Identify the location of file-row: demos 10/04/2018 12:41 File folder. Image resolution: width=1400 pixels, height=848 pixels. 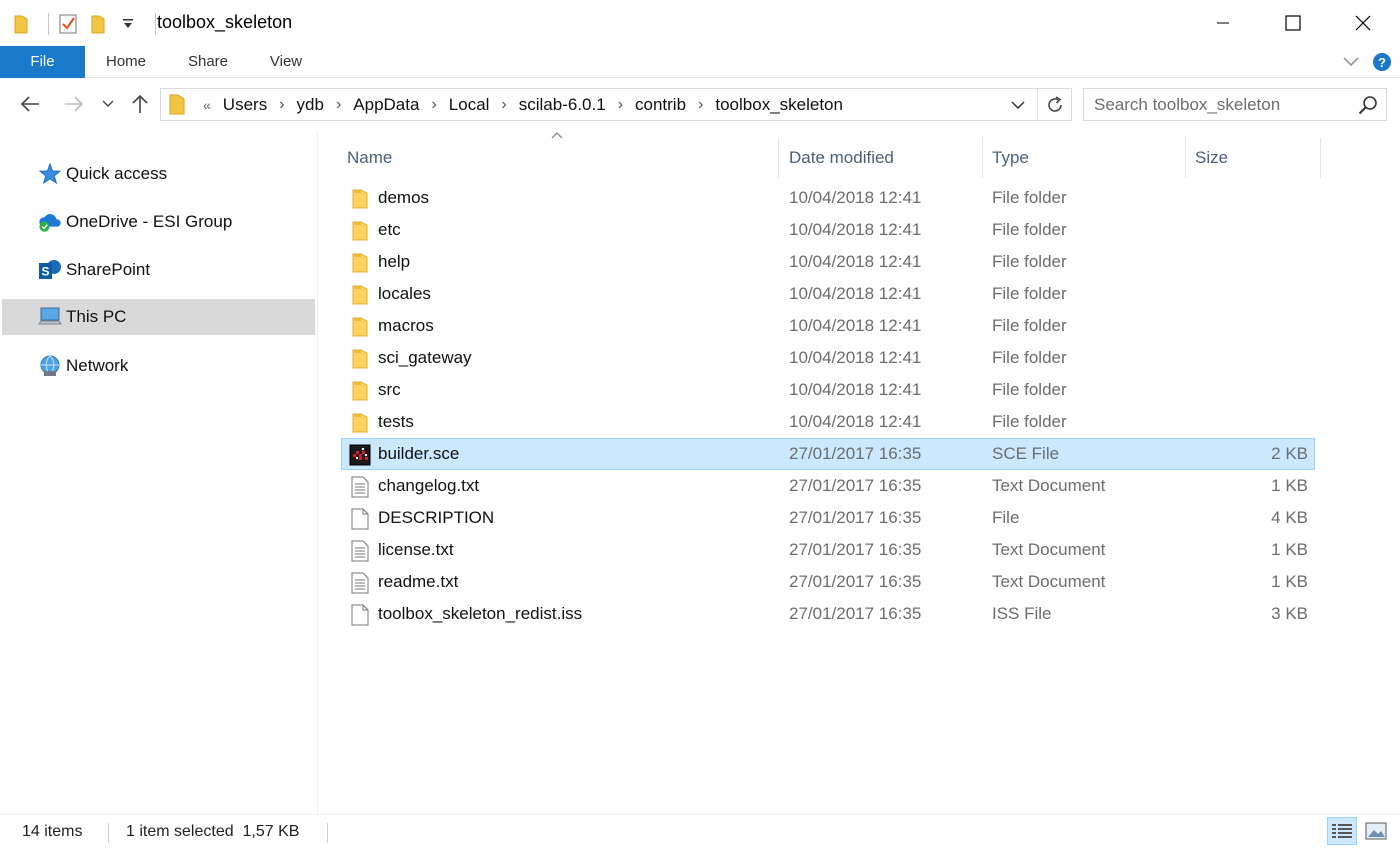
(828, 198).